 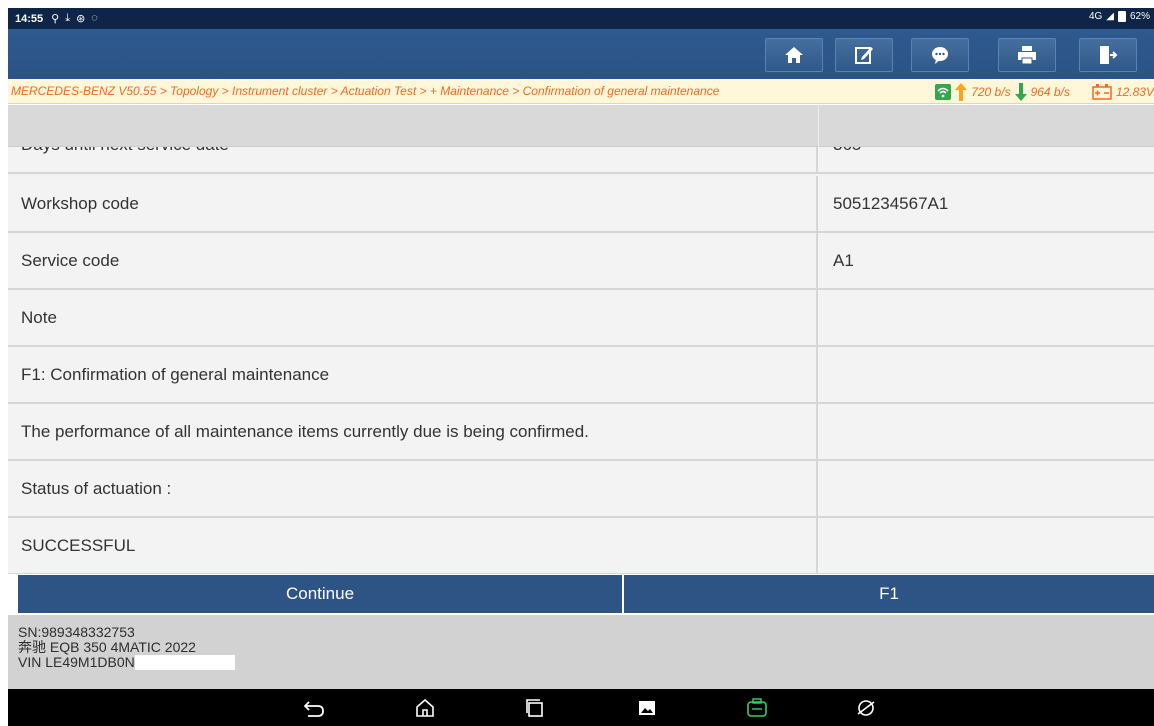 I want to click on edit-report-button, so click(x=864, y=55).